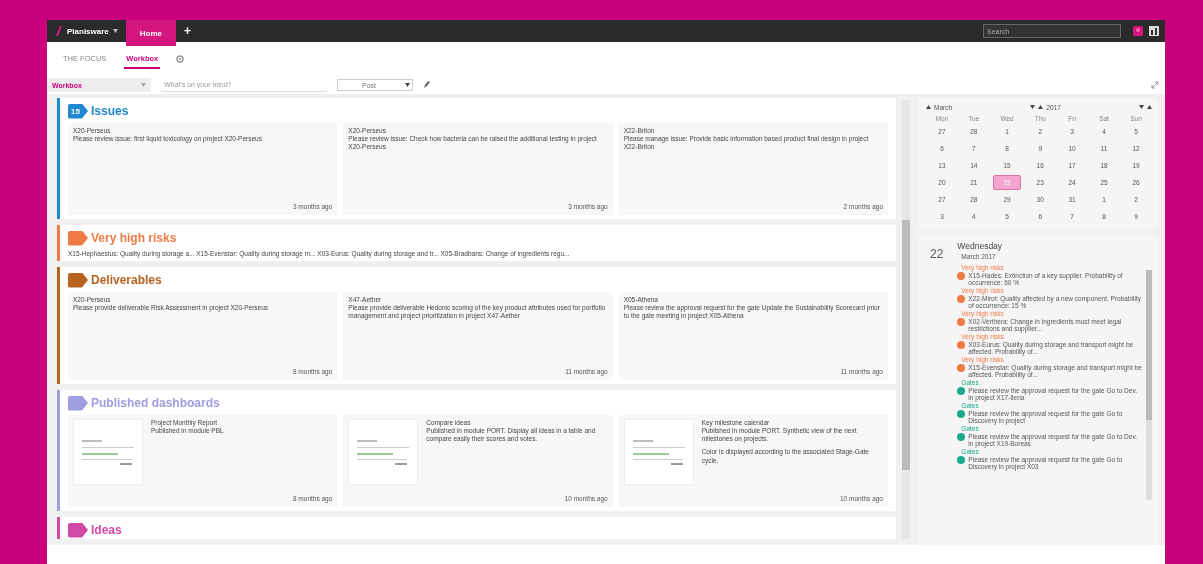 The height and width of the screenshot is (564, 1203). What do you see at coordinates (1155, 85) in the screenshot?
I see `expand-icon` at bounding box center [1155, 85].